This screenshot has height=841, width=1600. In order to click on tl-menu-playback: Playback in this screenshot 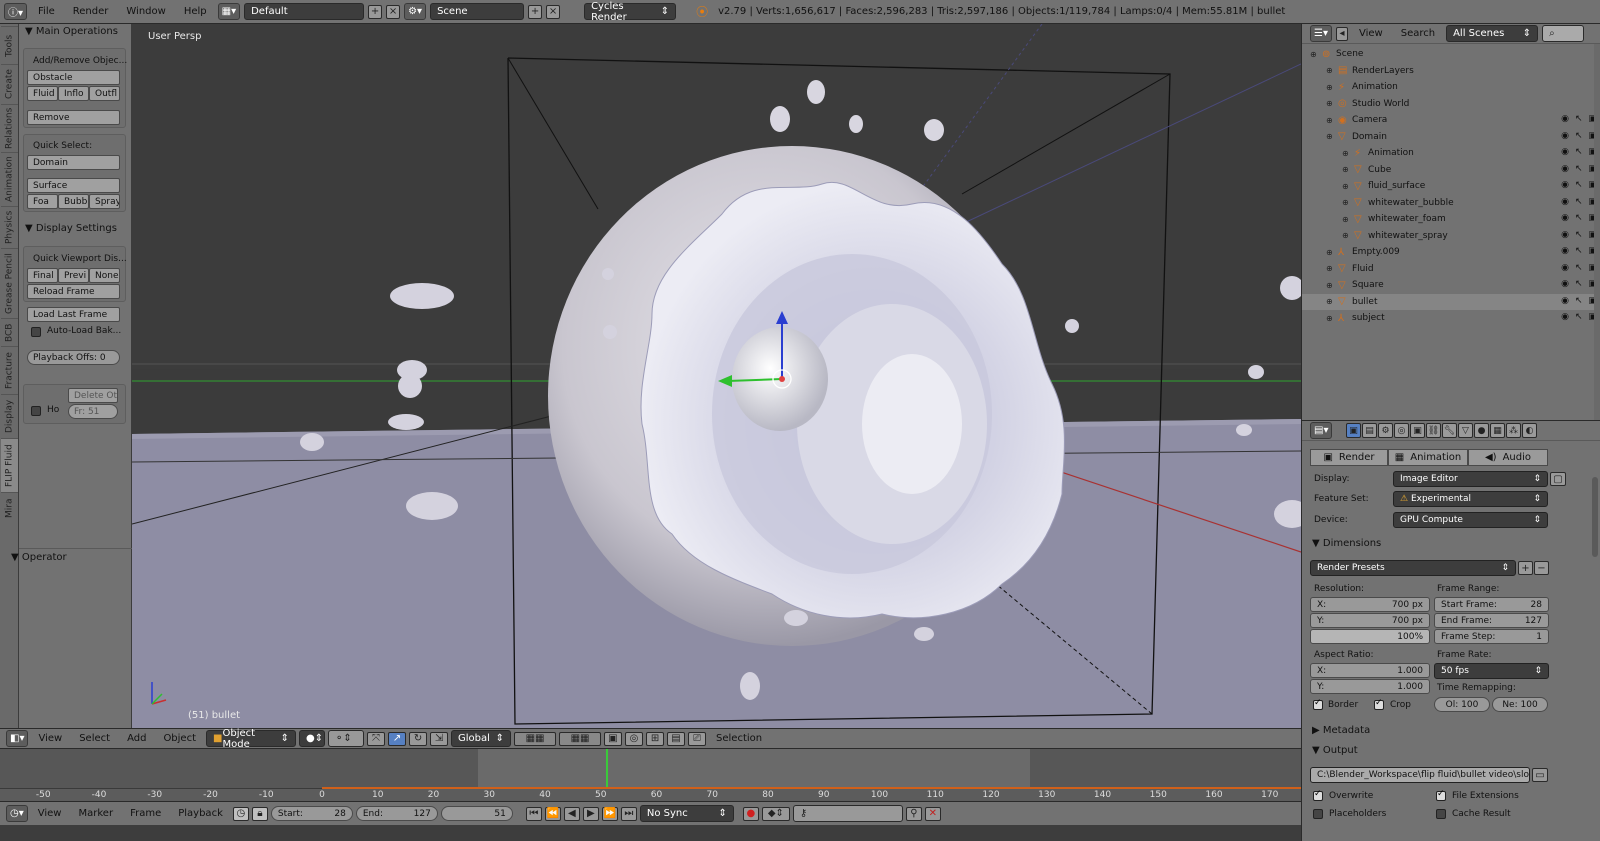, I will do `click(200, 813)`.